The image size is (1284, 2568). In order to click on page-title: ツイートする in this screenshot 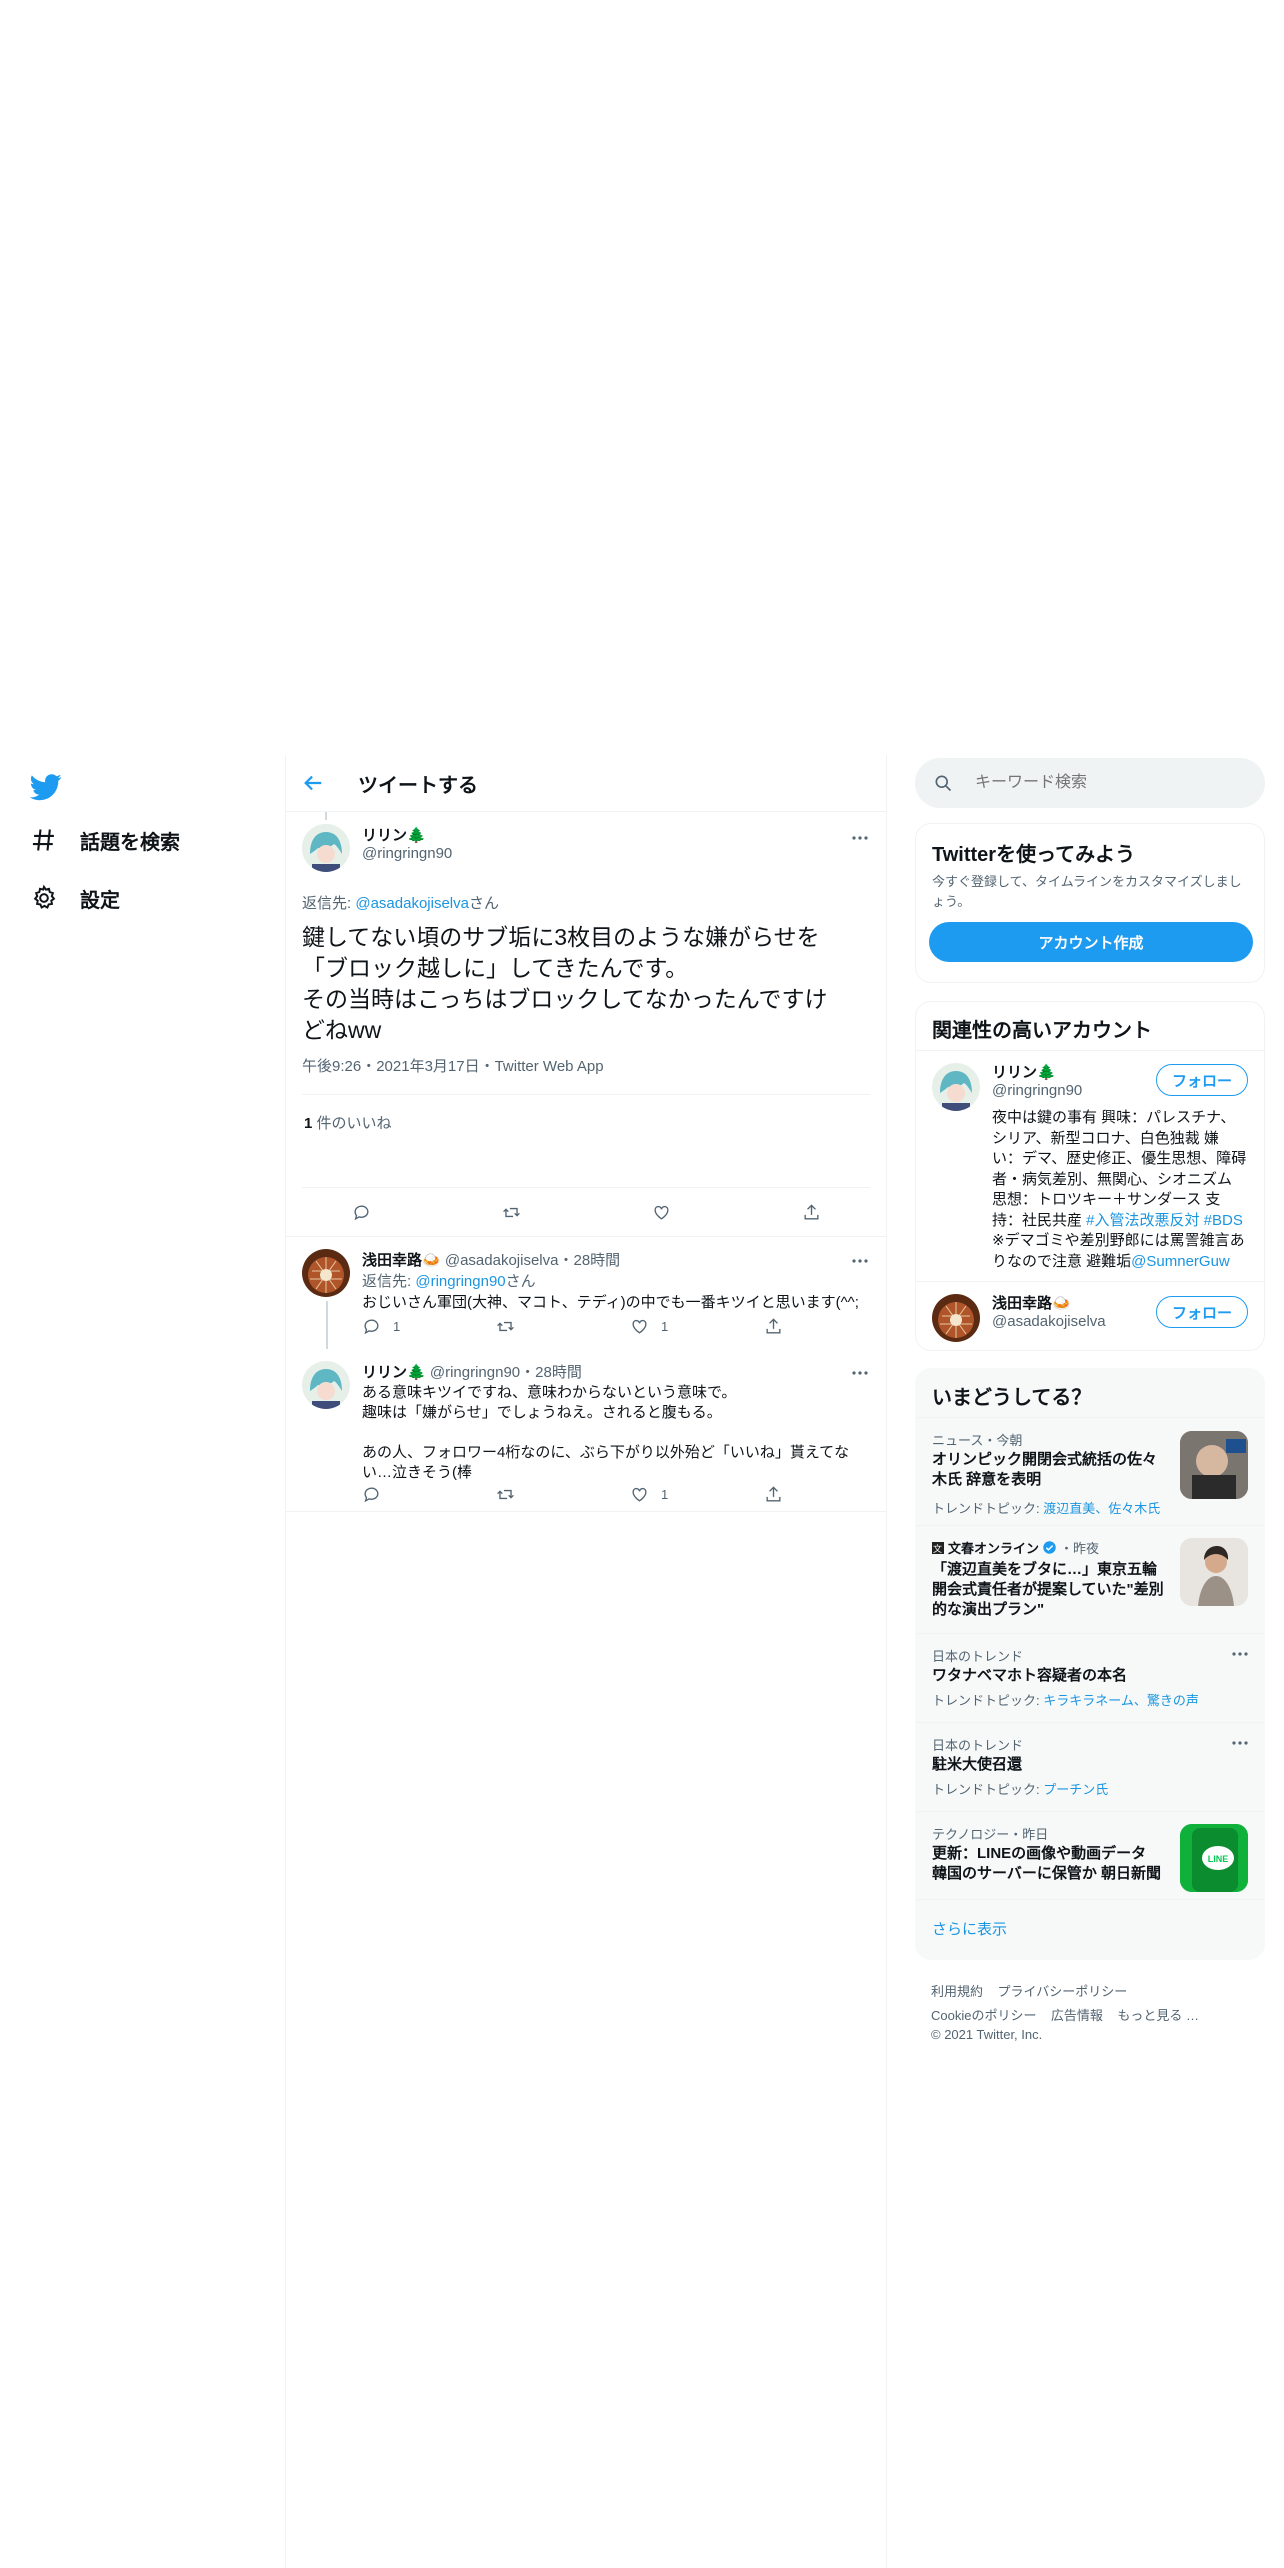, I will do `click(418, 785)`.